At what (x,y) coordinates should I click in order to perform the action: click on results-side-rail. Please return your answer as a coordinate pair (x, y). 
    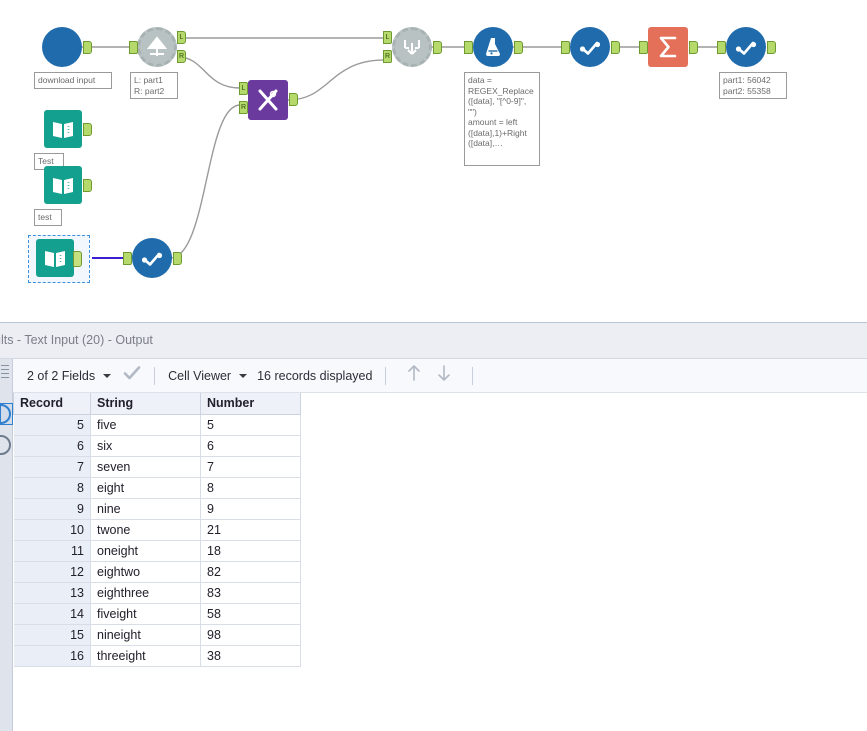
    Looking at the image, I should click on (6, 545).